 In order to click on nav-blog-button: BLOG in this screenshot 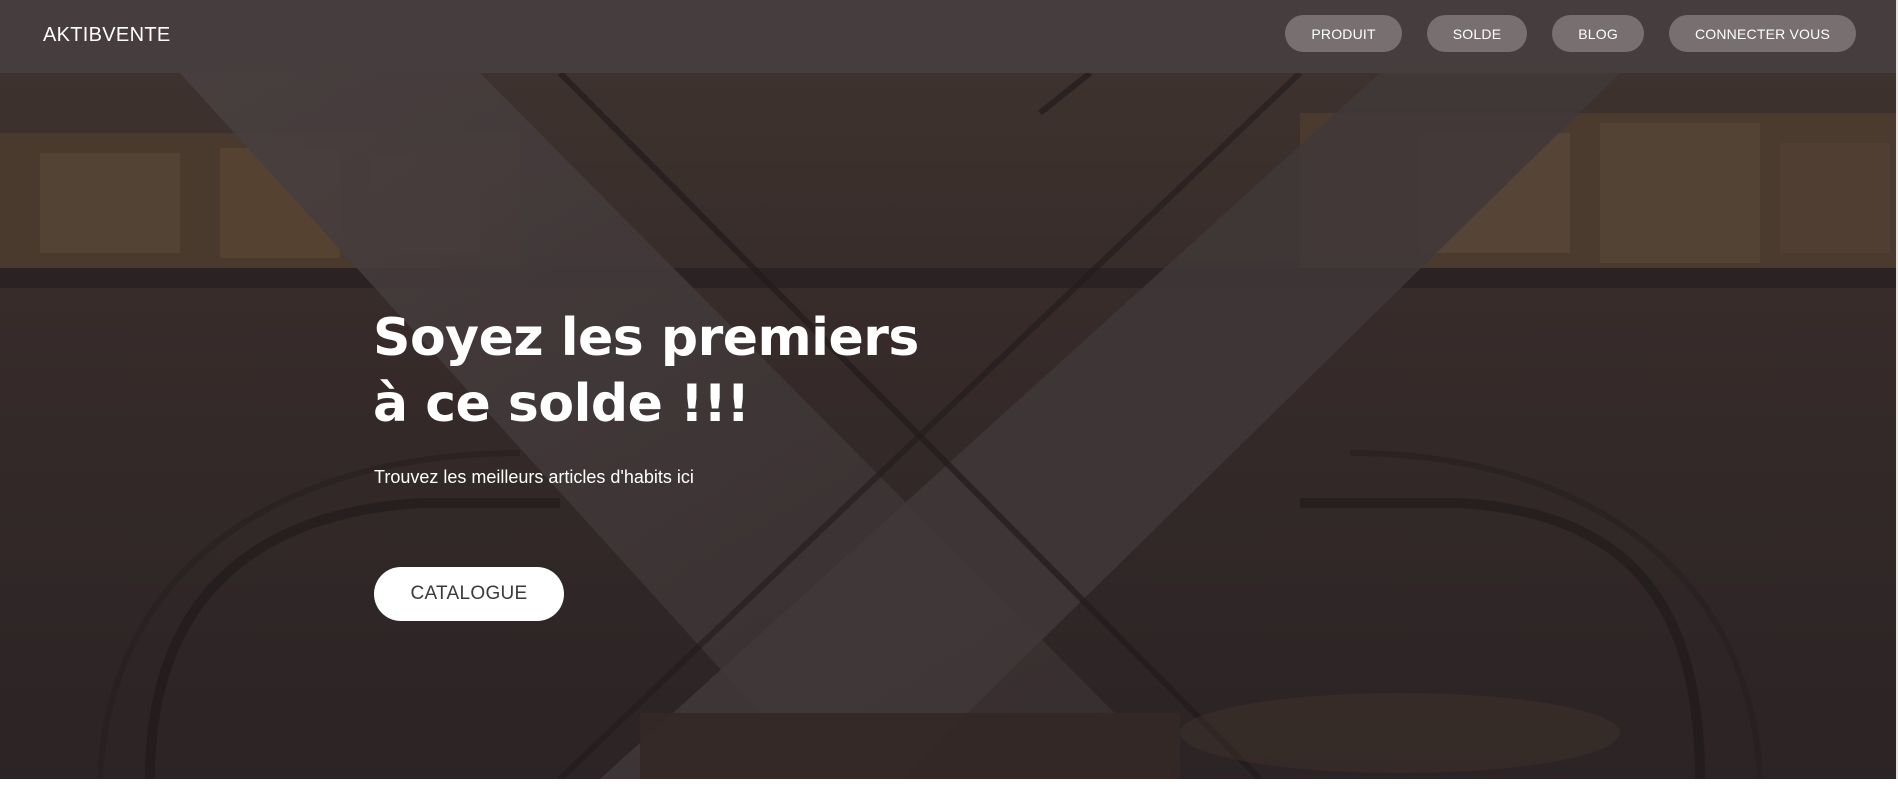, I will do `click(1598, 33)`.